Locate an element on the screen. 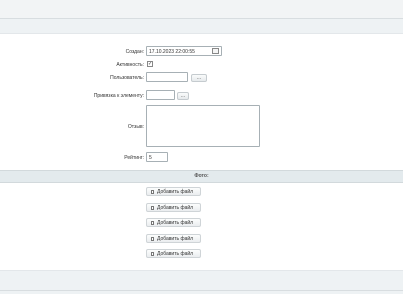 This screenshot has width=403, height=294. calendar-icon is located at coordinates (215, 51).